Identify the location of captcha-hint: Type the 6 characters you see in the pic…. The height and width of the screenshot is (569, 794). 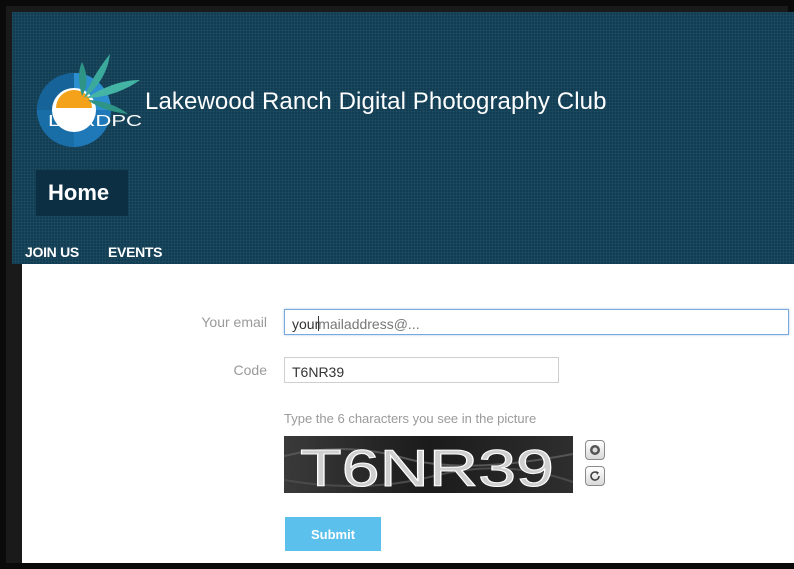
(410, 418).